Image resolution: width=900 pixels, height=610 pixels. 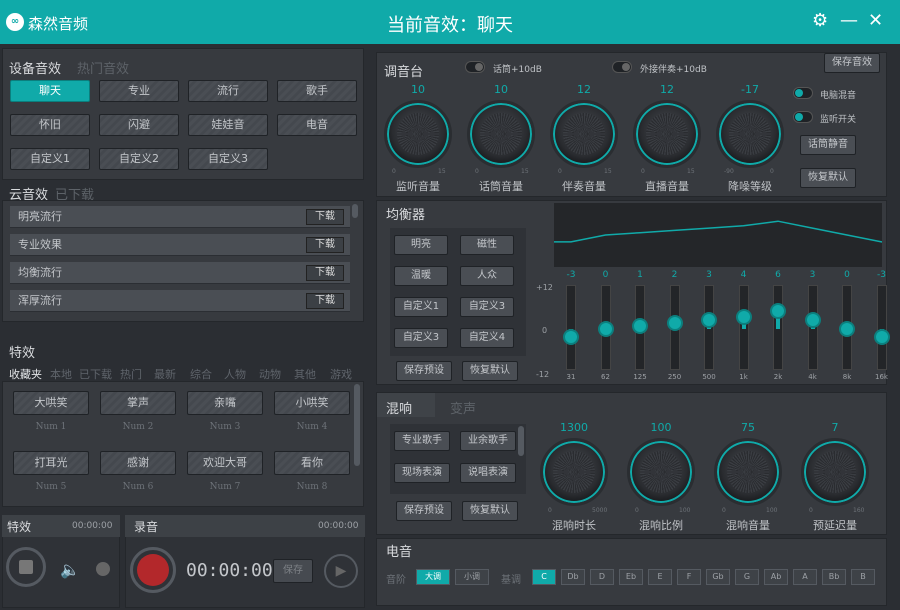 I want to click on effect-tag: 游戏, so click(x=341, y=374).